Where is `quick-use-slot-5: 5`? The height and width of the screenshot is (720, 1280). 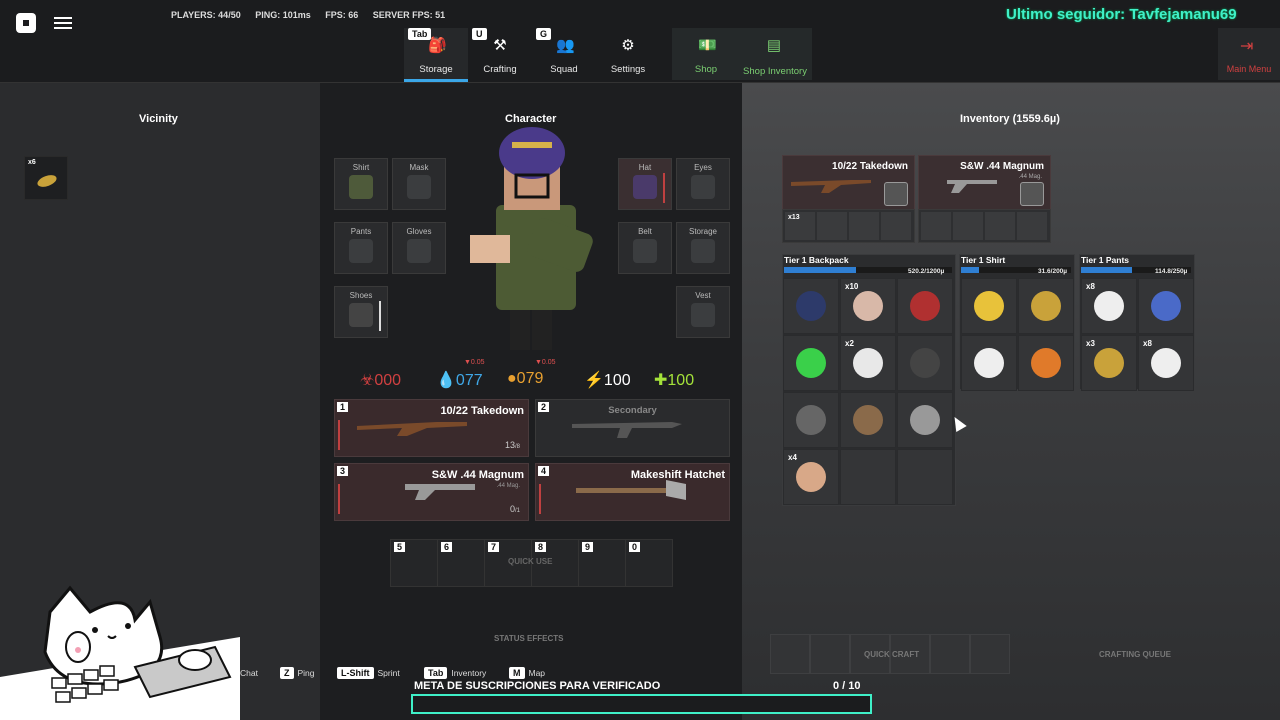
quick-use-slot-5: 5 is located at coordinates (414, 563).